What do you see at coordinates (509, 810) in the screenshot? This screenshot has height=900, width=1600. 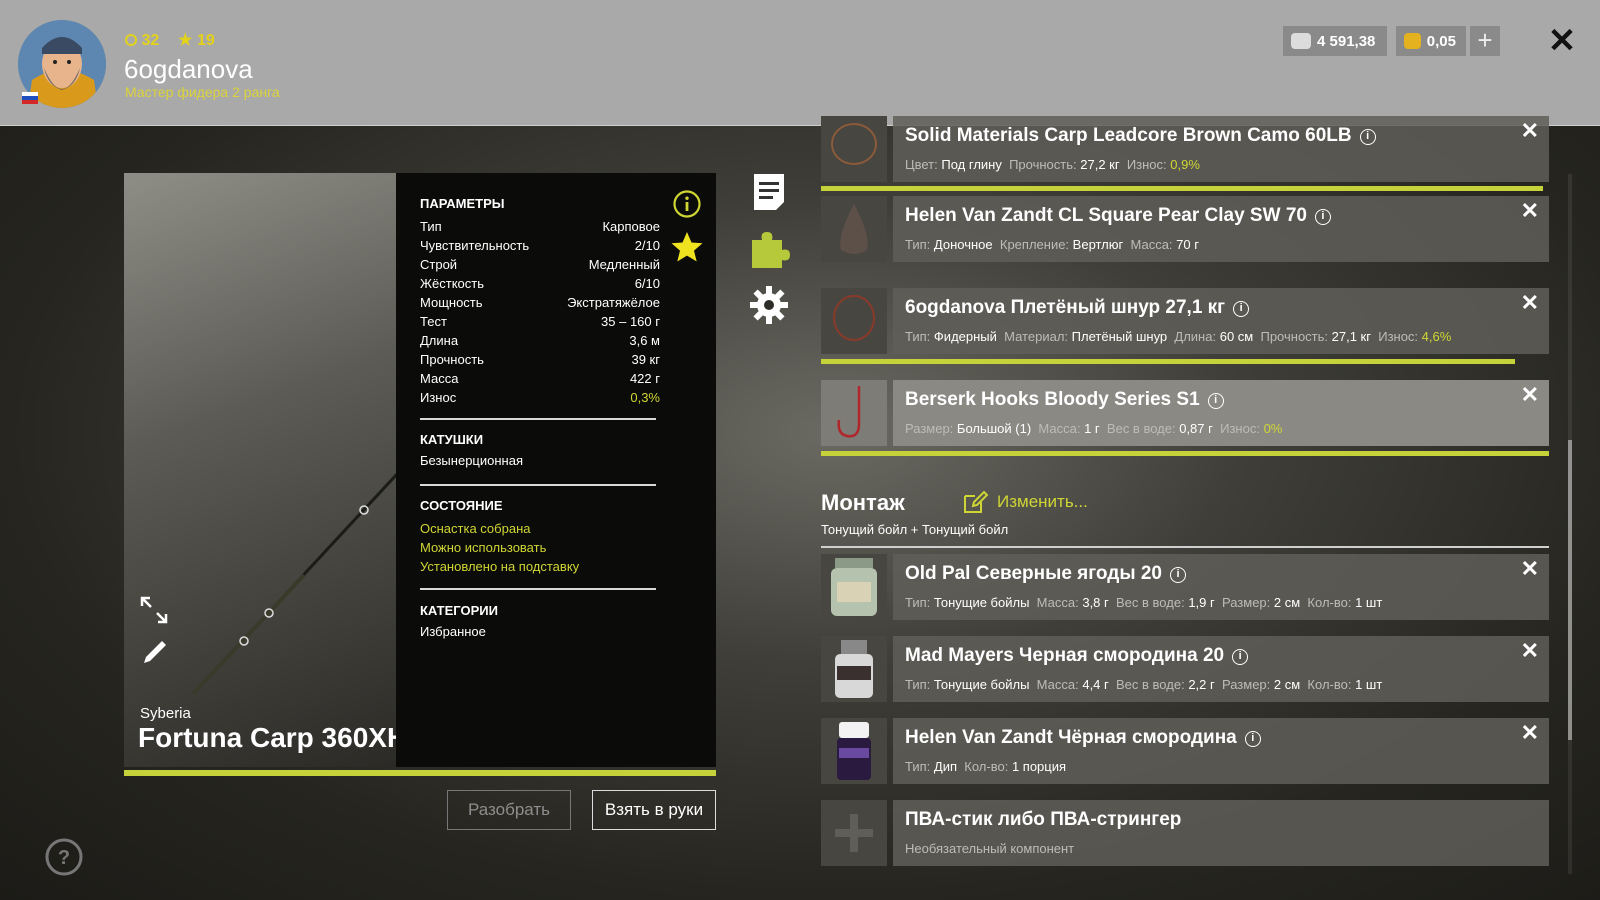 I see `disassemble-button: Разобрать` at bounding box center [509, 810].